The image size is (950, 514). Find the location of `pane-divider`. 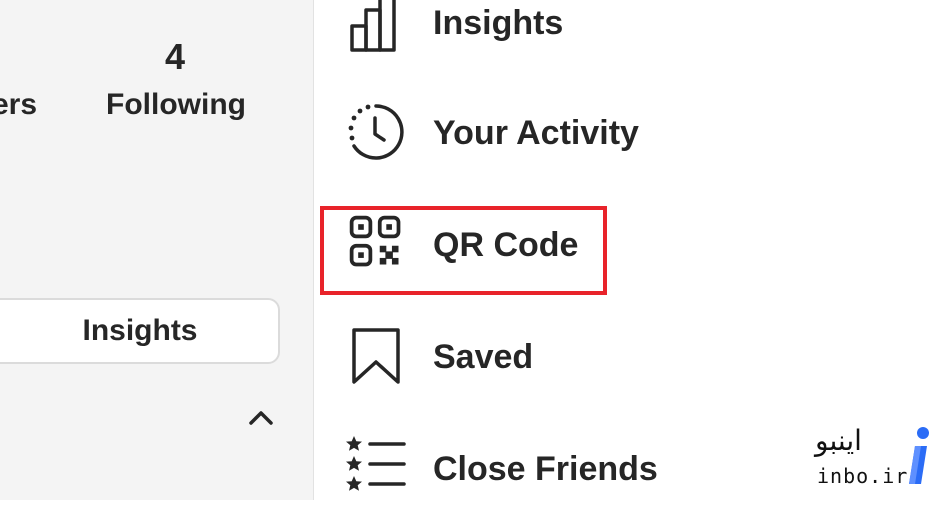

pane-divider is located at coordinates (313, 250).